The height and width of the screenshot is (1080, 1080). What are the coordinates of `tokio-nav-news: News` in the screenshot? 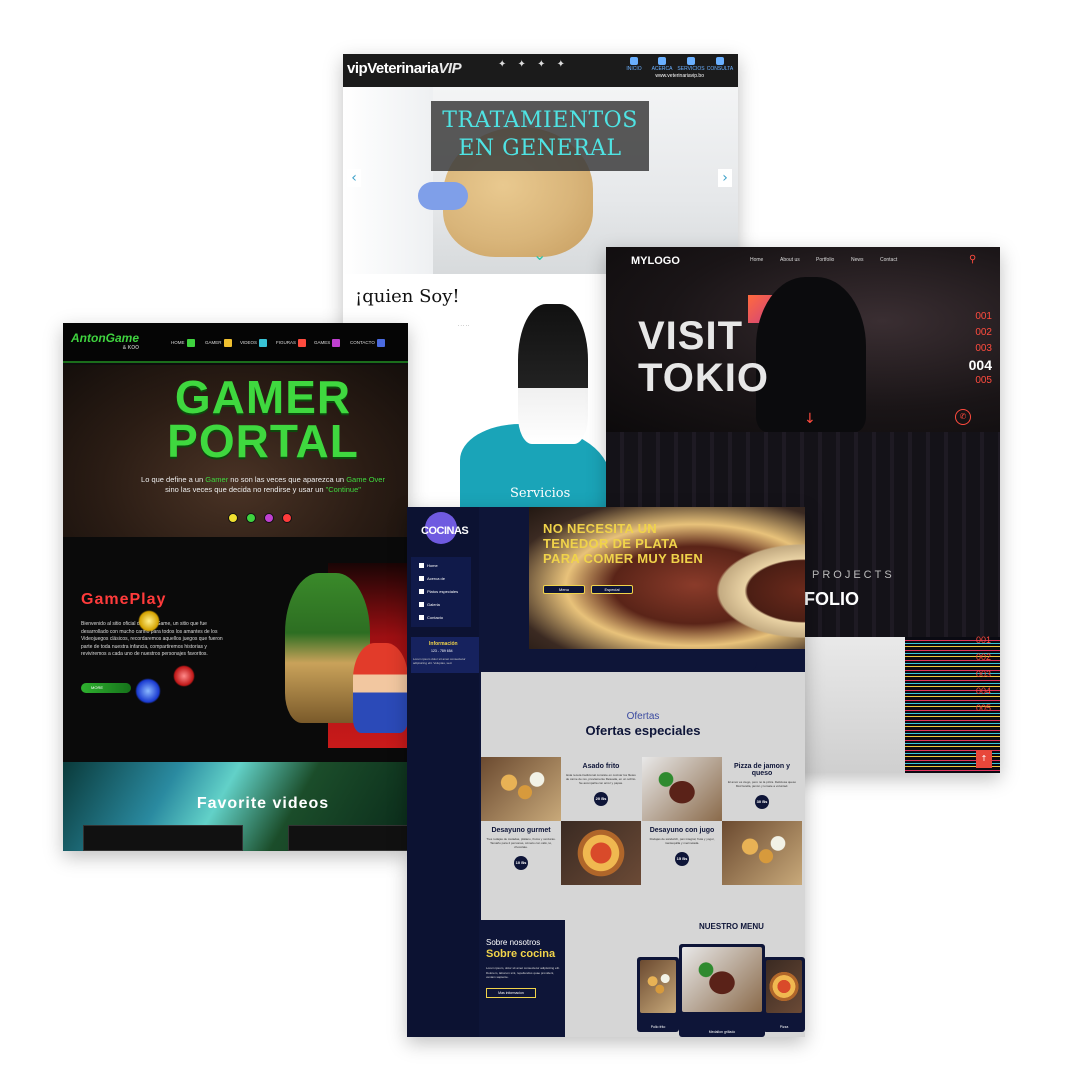 It's located at (857, 260).